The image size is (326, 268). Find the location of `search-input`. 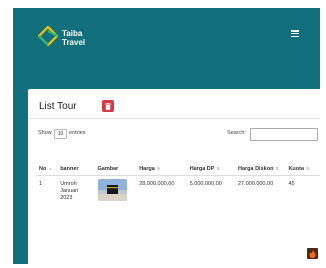

search-input is located at coordinates (284, 134).